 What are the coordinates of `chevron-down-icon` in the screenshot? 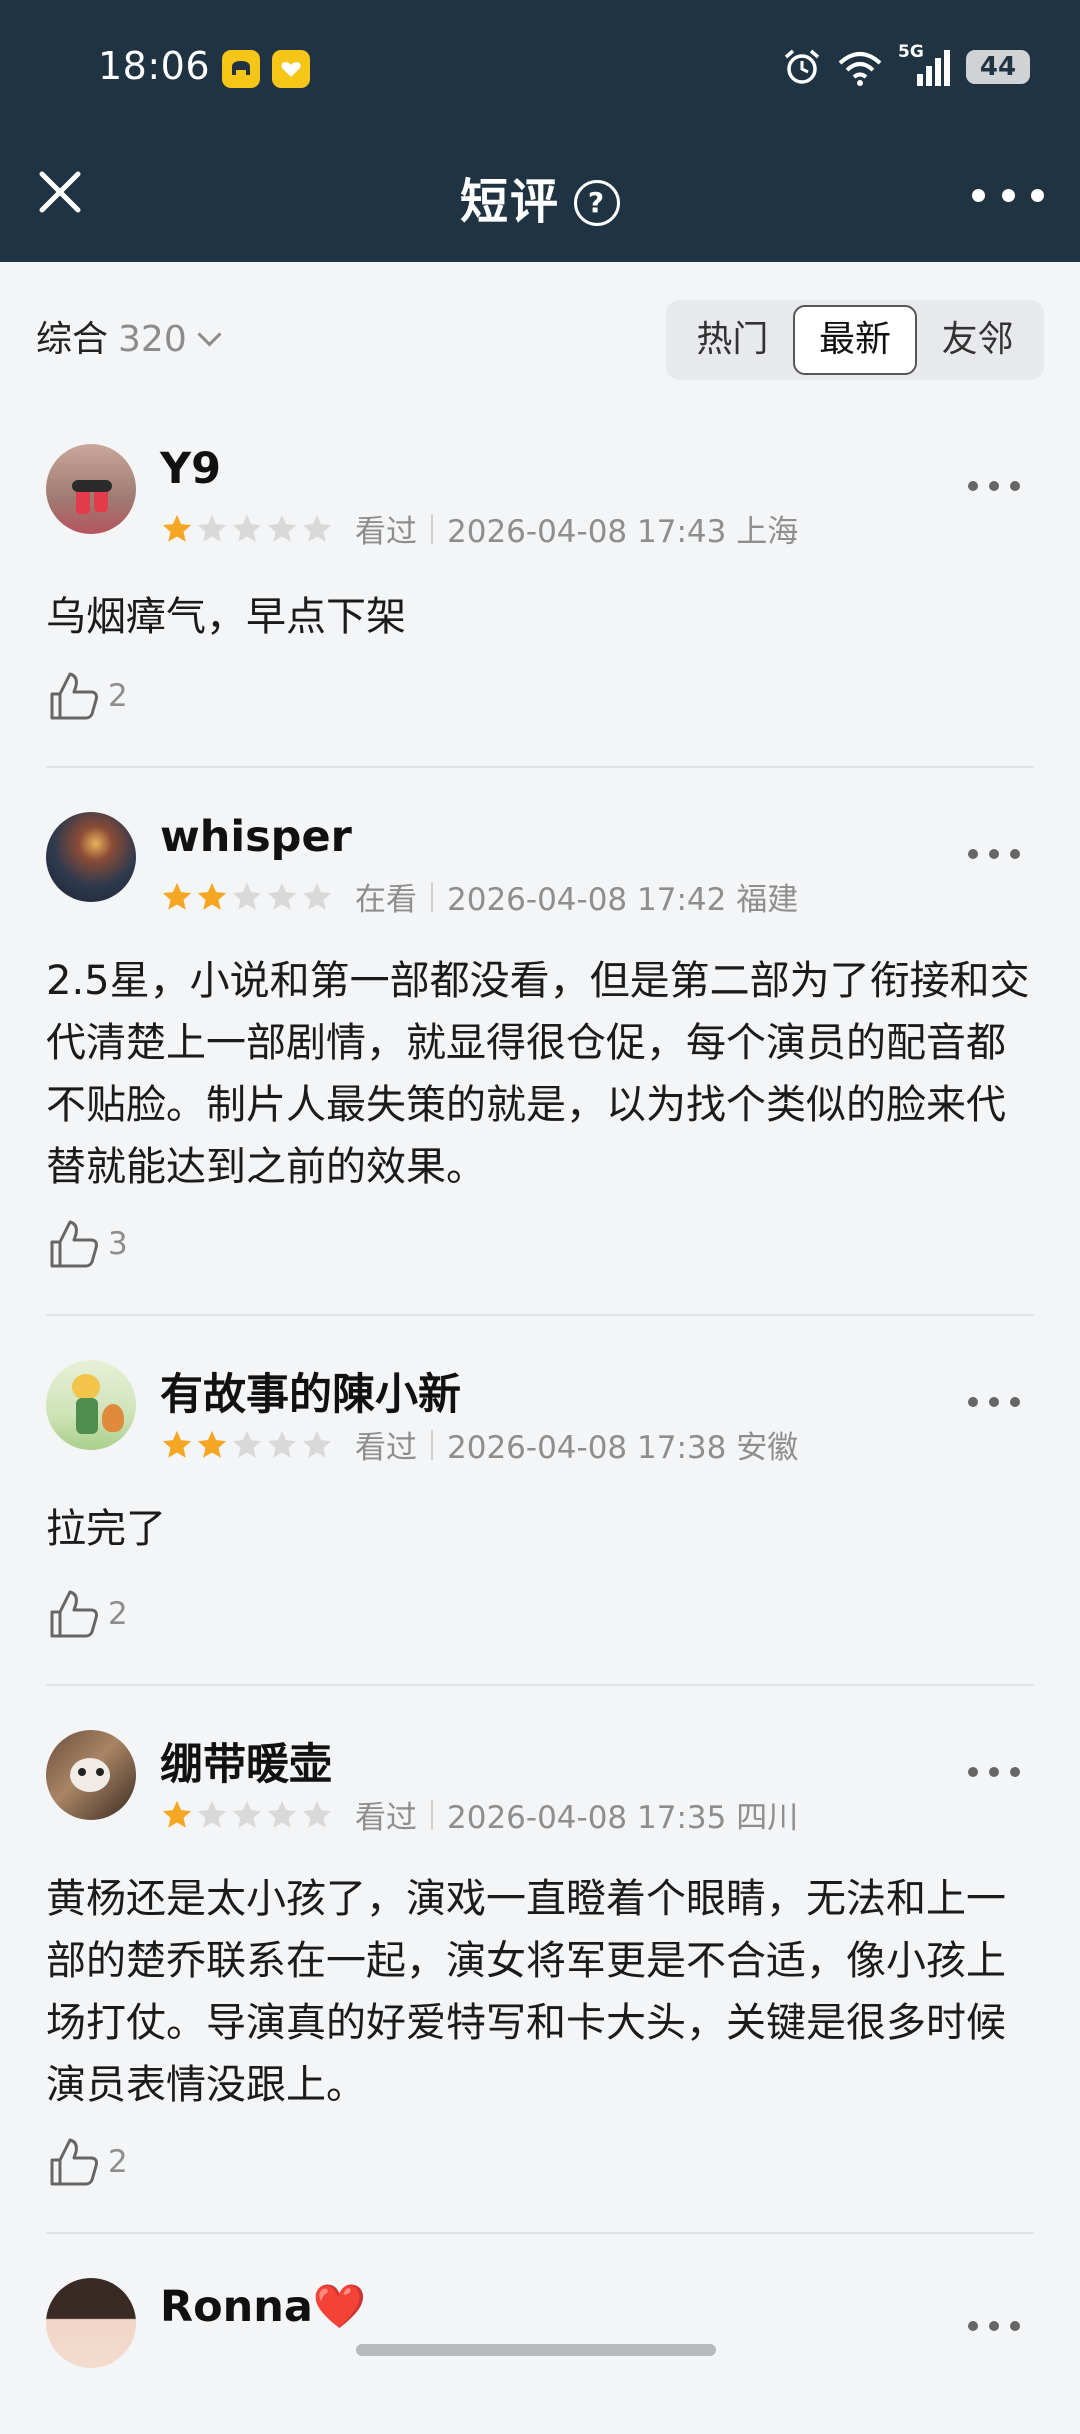 It's located at (209, 334).